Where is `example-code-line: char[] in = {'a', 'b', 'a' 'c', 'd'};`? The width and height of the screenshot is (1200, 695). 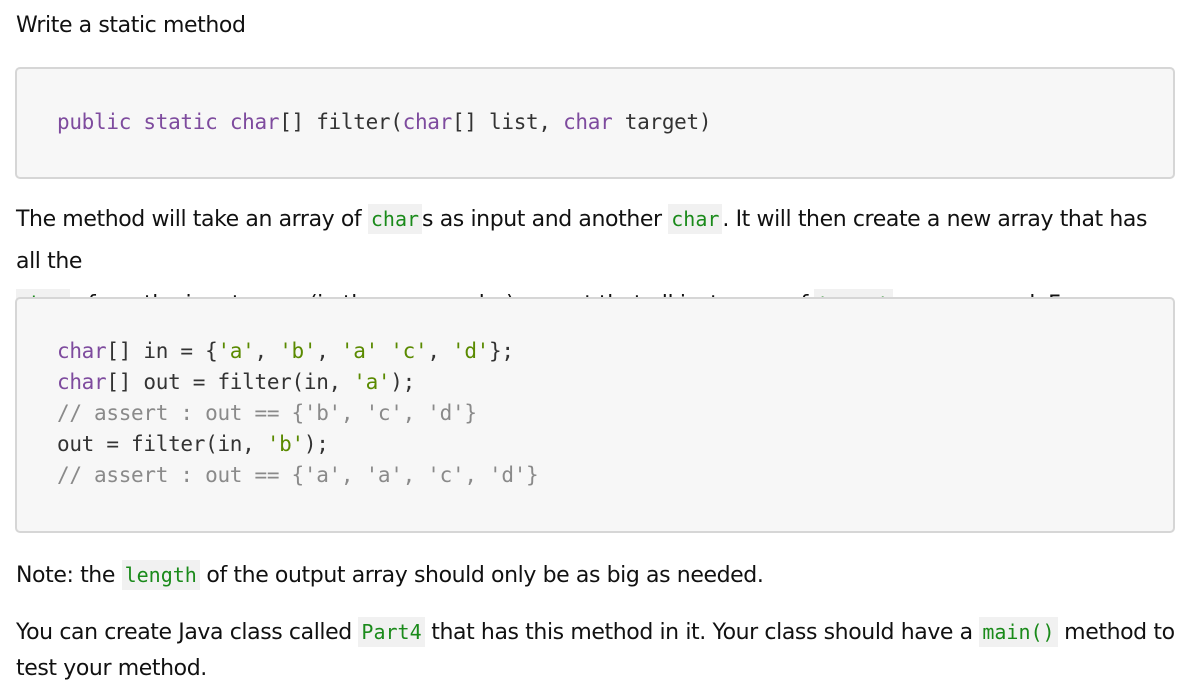 example-code-line: char[] in = {'a', 'b', 'a' 'c', 'd'}; is located at coordinates (285, 351).